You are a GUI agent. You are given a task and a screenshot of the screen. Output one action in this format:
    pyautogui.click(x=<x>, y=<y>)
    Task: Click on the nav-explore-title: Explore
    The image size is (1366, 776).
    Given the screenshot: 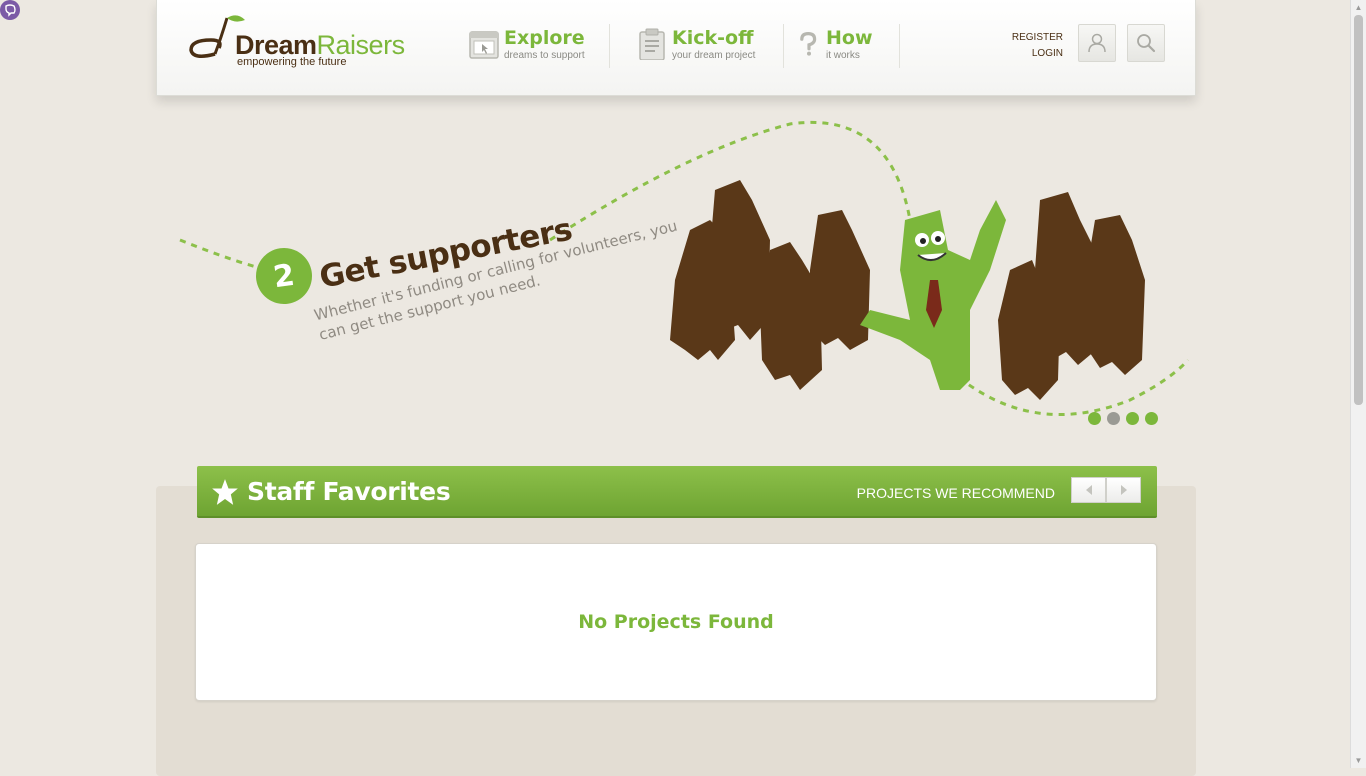 What is the action you would take?
    pyautogui.click(x=544, y=38)
    